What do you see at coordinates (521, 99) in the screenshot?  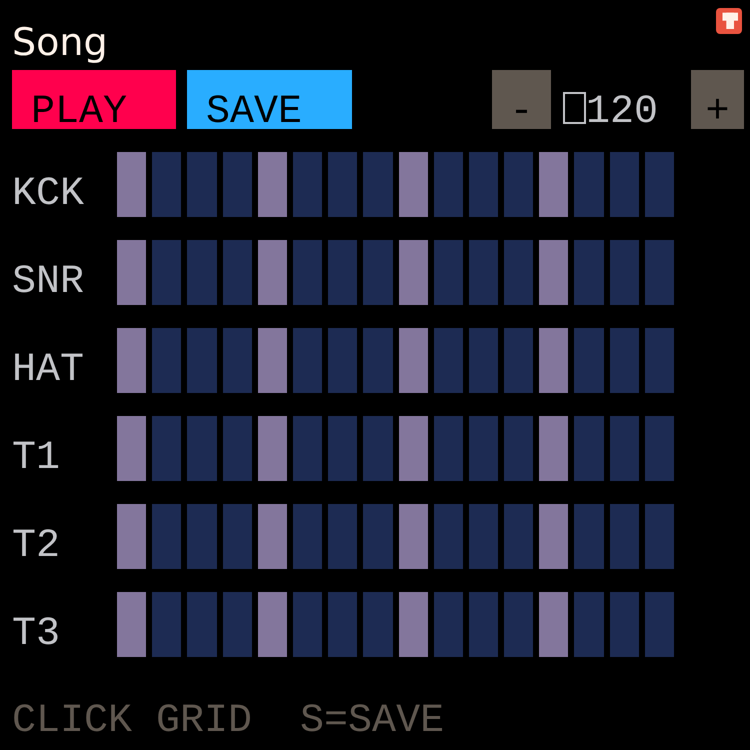 I see `decrease-button: -` at bounding box center [521, 99].